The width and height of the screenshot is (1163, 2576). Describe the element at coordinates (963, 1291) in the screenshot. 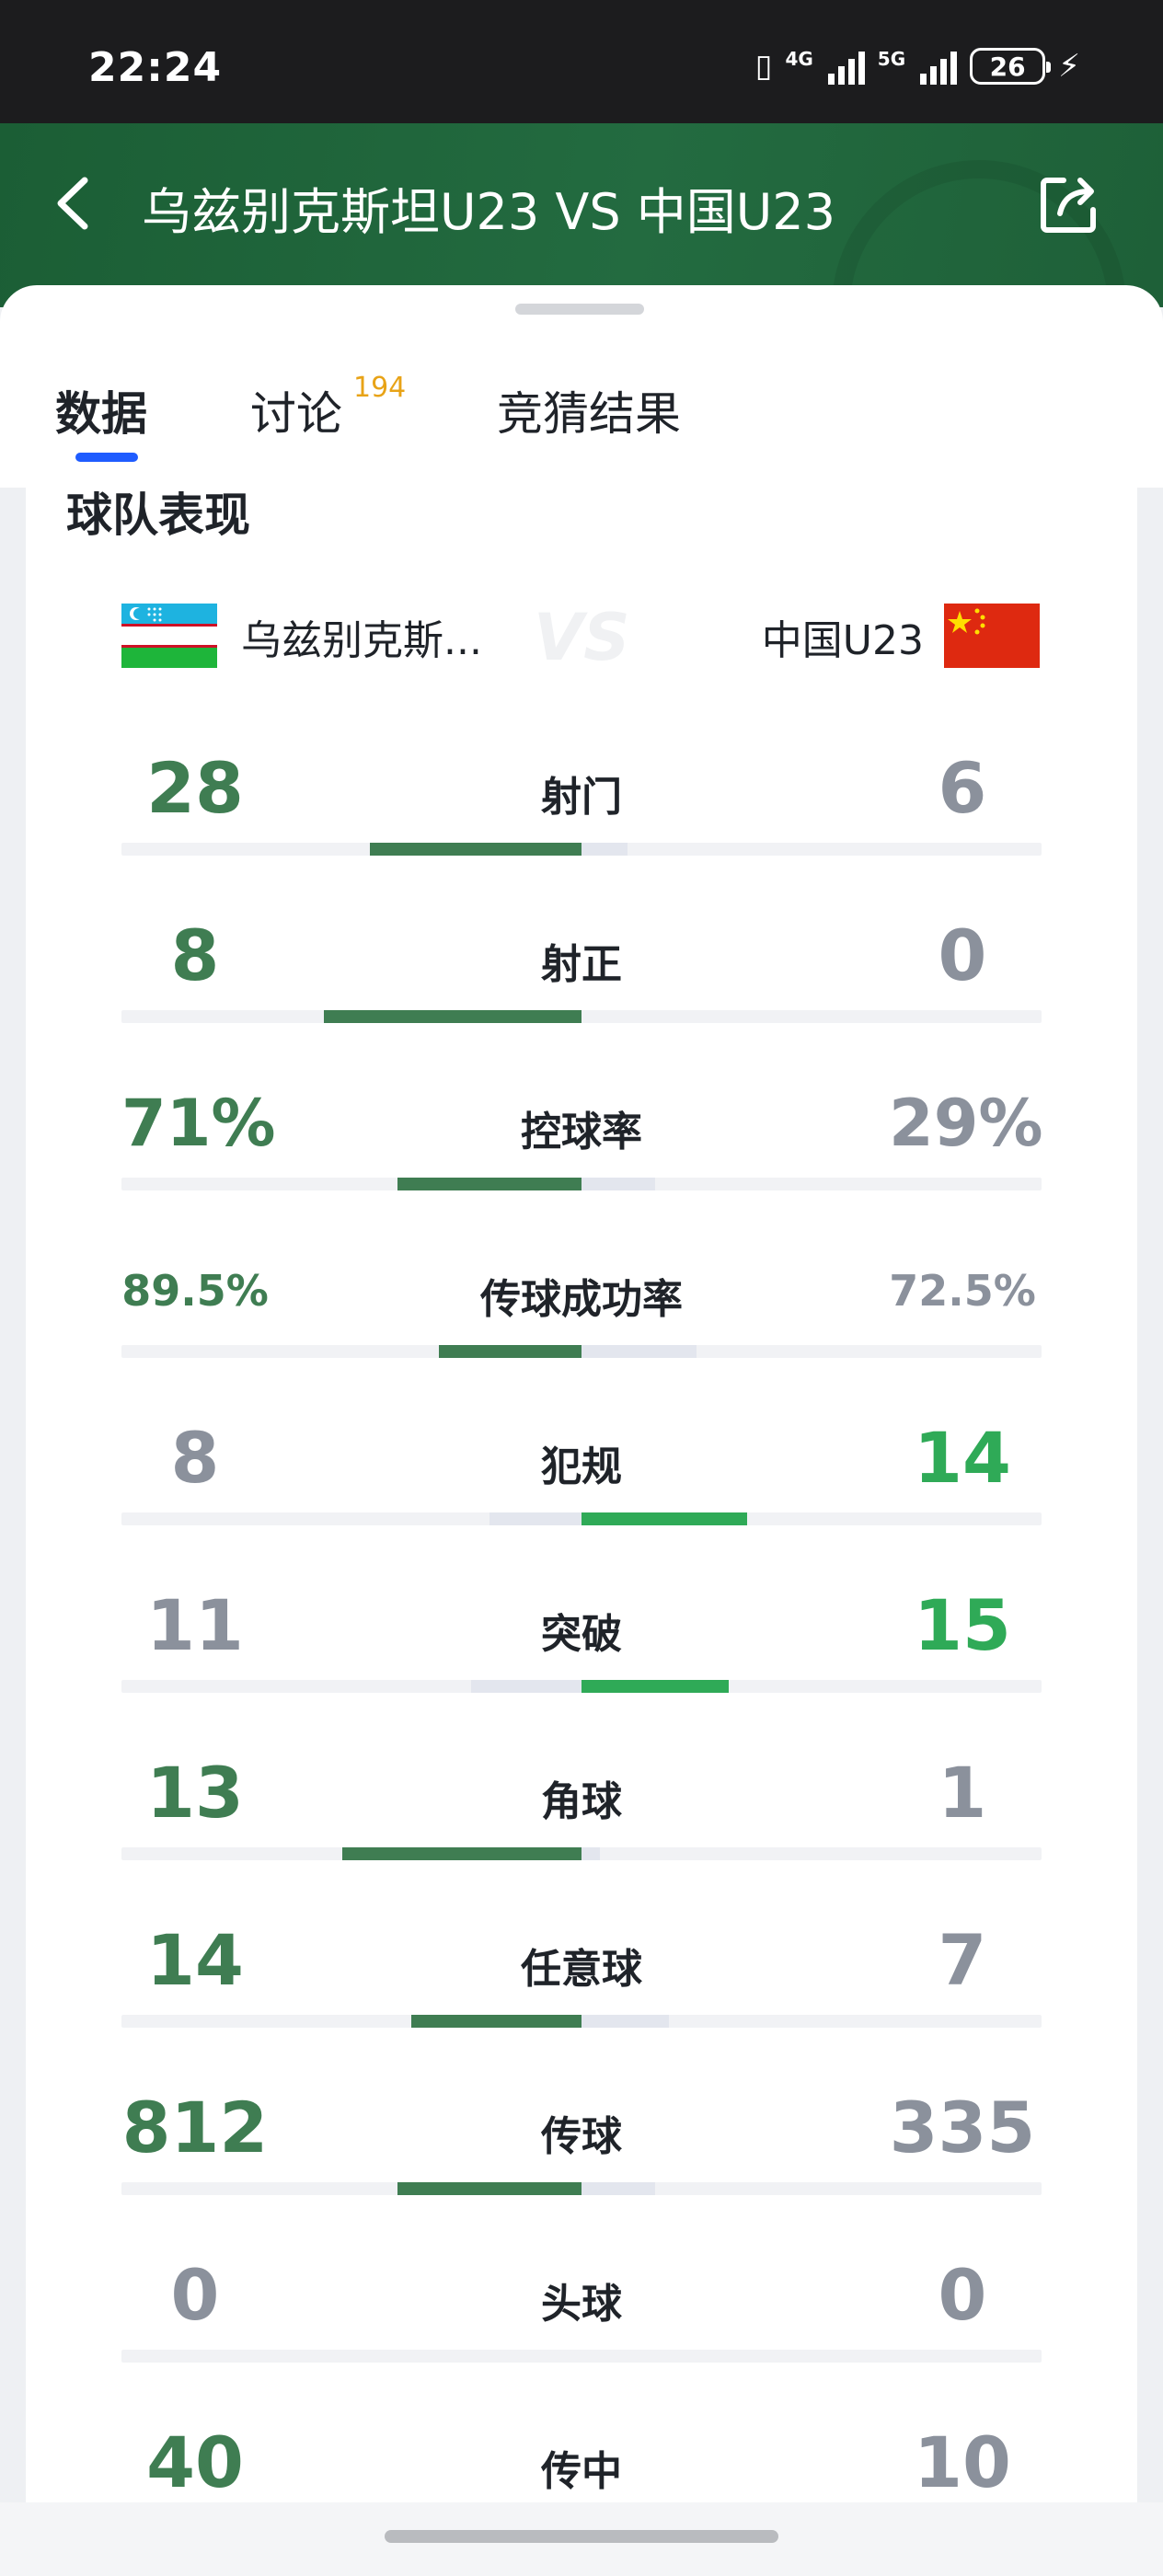

I see `away-stat-value: 72.5%` at that location.